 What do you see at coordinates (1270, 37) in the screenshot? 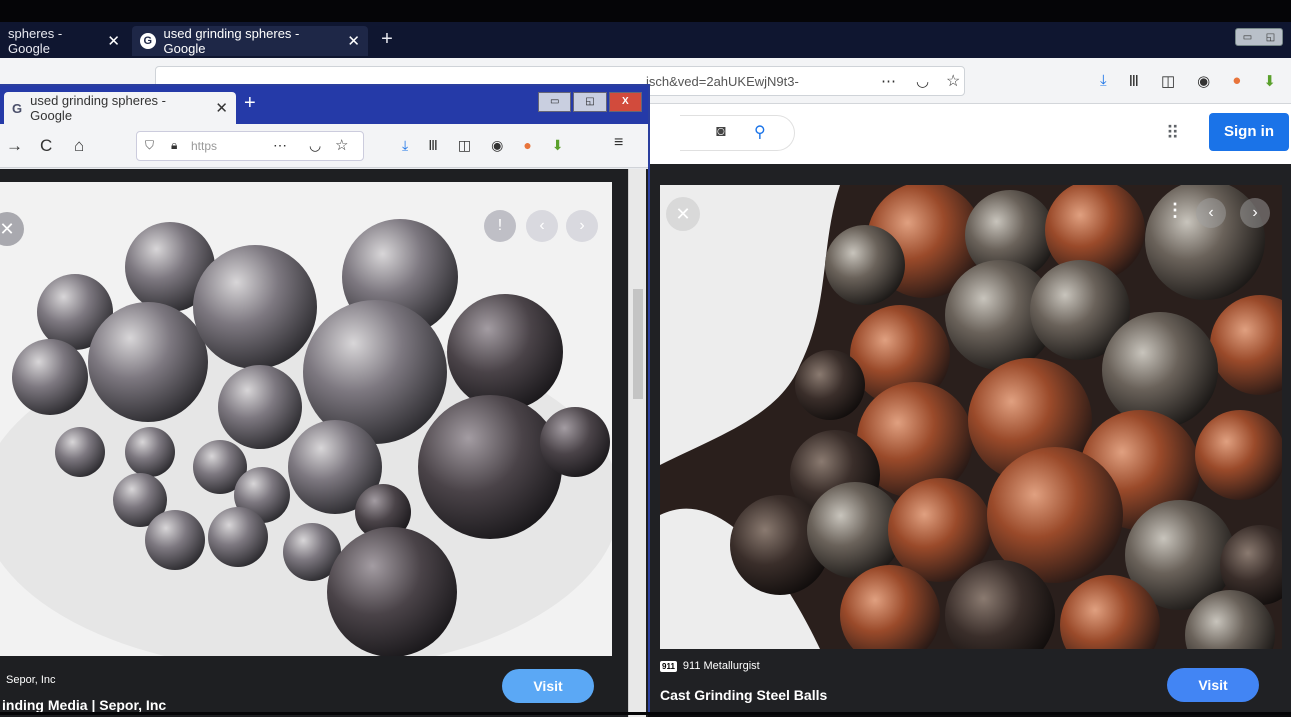
I see `maximize-icon: ◱` at bounding box center [1270, 37].